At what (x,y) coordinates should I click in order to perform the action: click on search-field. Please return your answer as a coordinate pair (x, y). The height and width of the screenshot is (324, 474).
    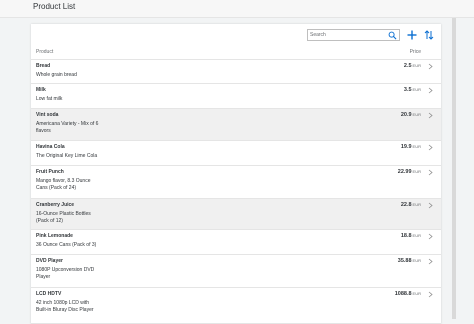
    Looking at the image, I should click on (353, 35).